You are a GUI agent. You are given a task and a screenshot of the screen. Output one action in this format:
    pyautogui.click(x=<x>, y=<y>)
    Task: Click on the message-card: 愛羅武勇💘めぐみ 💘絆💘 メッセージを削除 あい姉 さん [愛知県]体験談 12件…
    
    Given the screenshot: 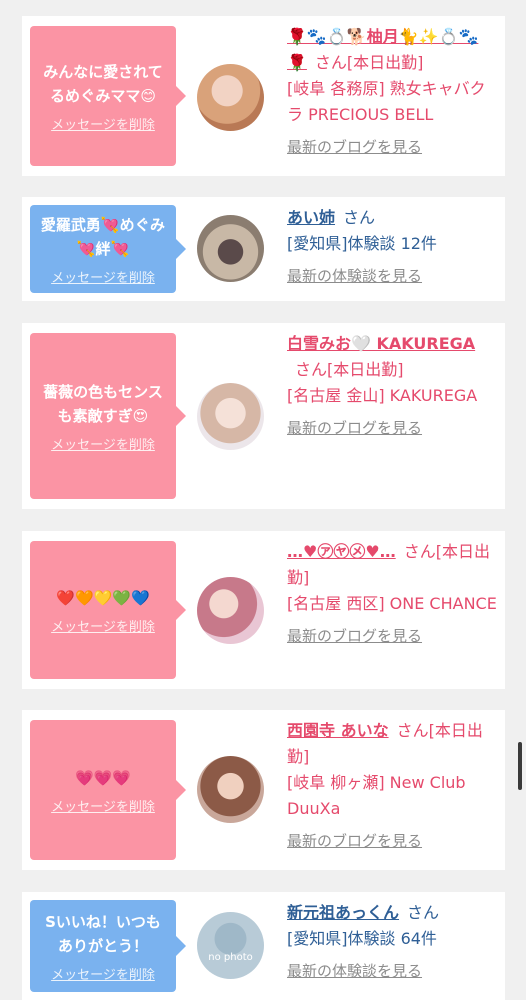 What is the action you would take?
    pyautogui.click(x=263, y=249)
    